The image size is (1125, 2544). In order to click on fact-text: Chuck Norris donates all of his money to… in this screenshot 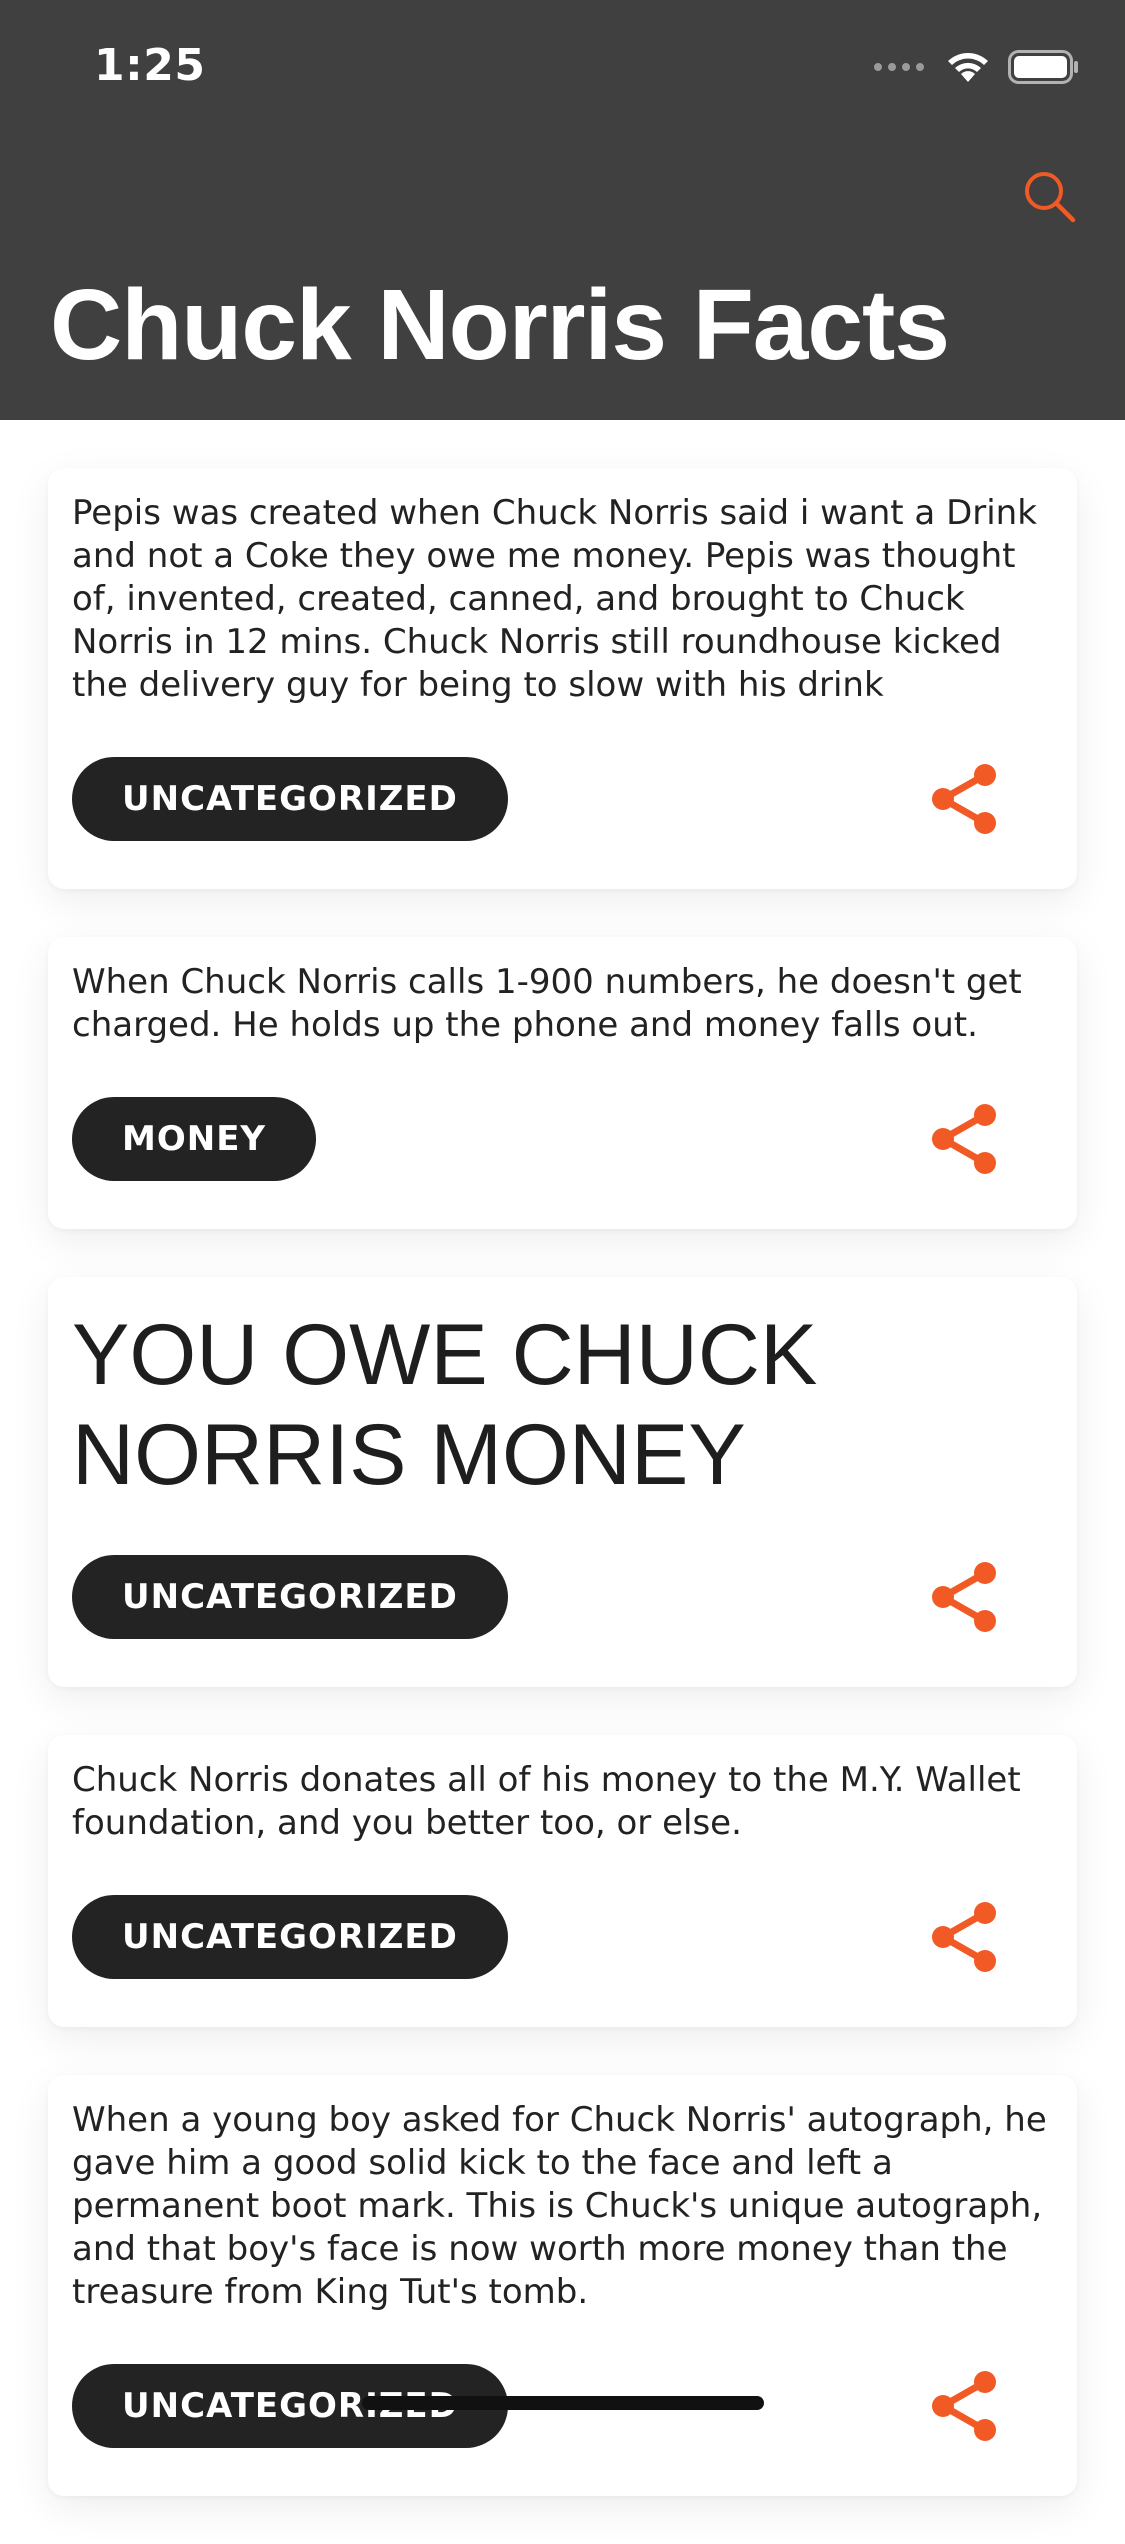, I will do `click(546, 1801)`.